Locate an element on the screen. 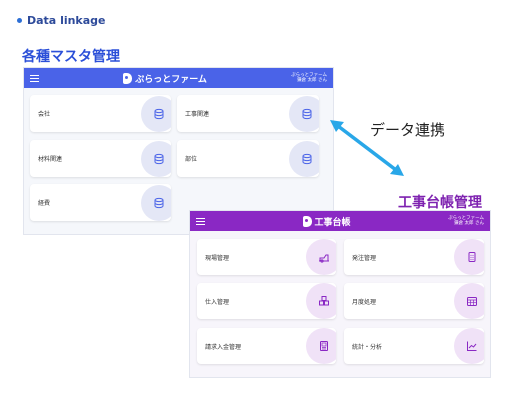 The width and height of the screenshot is (507, 402). data-link-label: データ連携 is located at coordinates (408, 130).